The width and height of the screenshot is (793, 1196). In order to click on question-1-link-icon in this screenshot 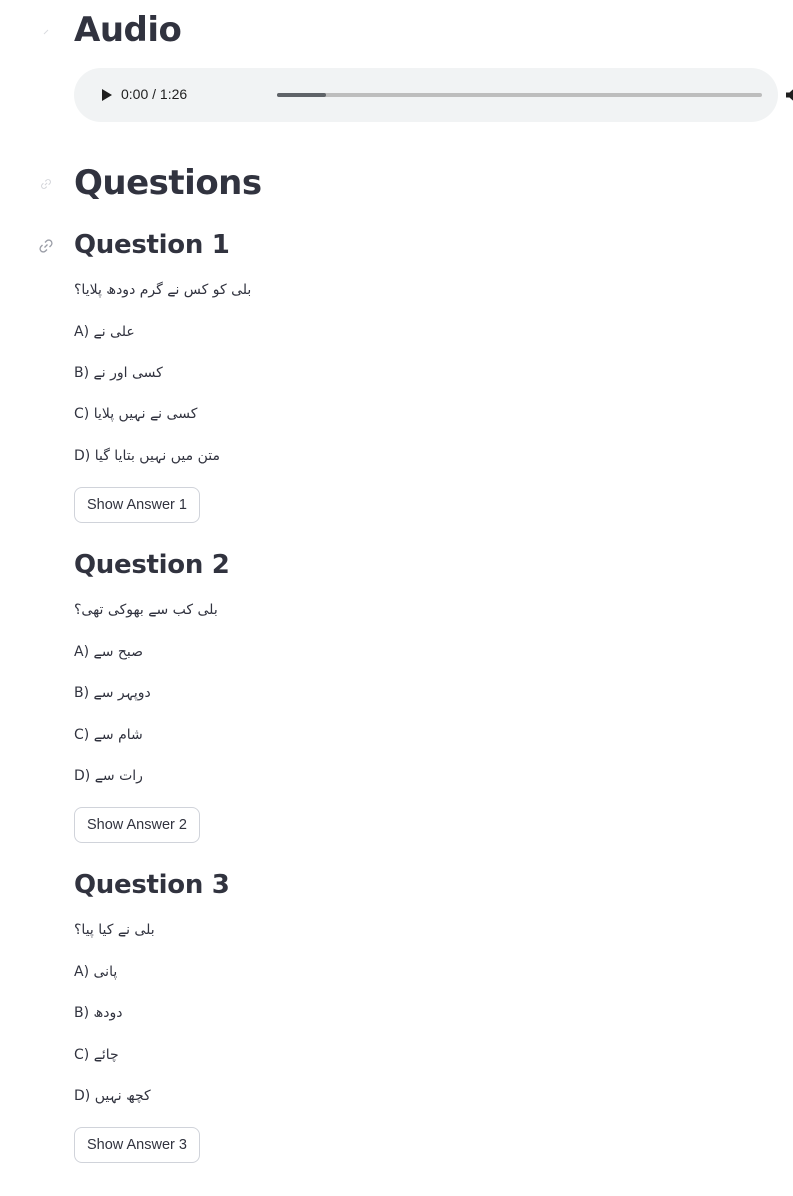, I will do `click(46, 246)`.